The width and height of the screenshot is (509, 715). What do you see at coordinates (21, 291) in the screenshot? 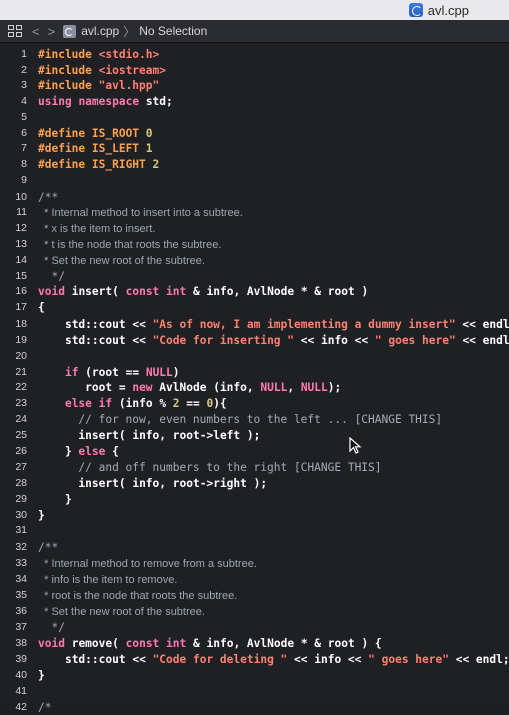
I see `line-number: 16` at bounding box center [21, 291].